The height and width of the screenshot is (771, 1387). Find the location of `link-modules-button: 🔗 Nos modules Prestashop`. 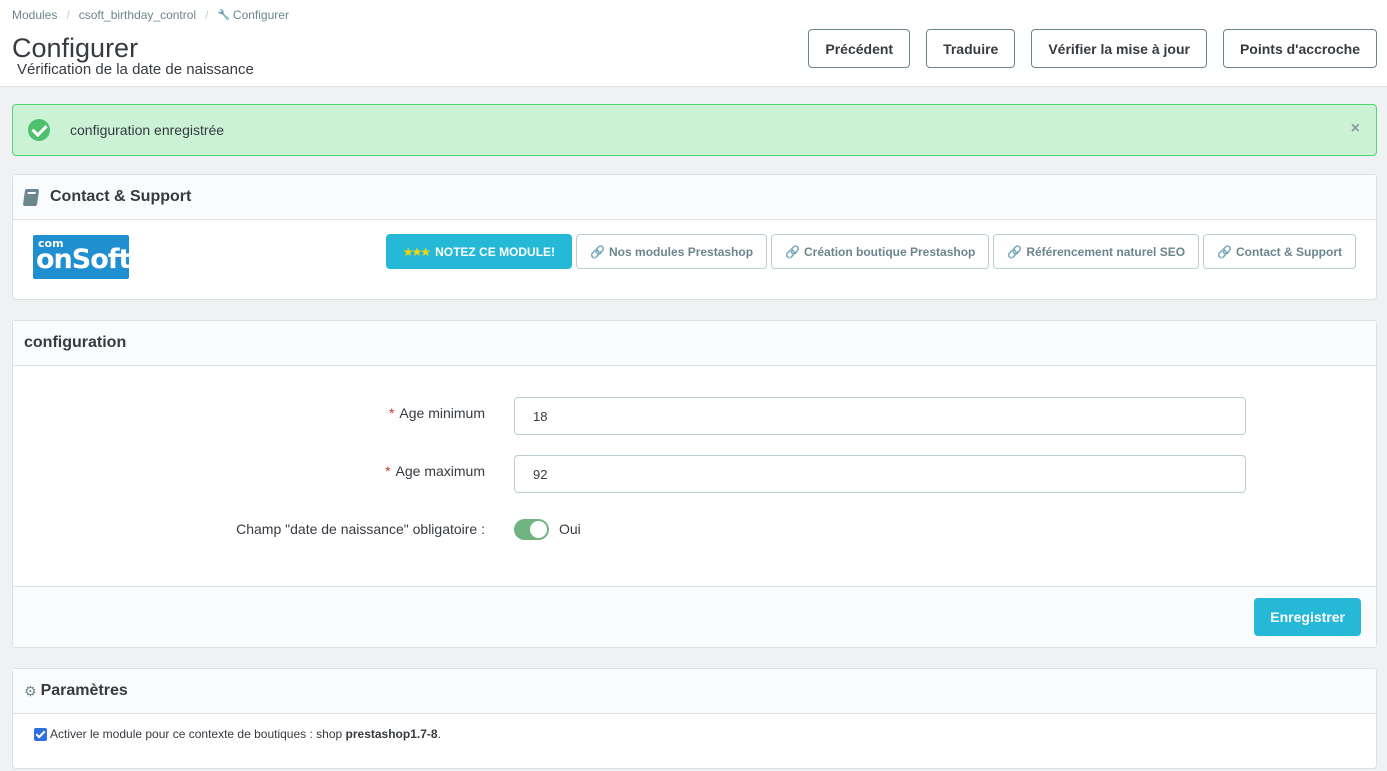

link-modules-button: 🔗 Nos modules Prestashop is located at coordinates (672, 251).